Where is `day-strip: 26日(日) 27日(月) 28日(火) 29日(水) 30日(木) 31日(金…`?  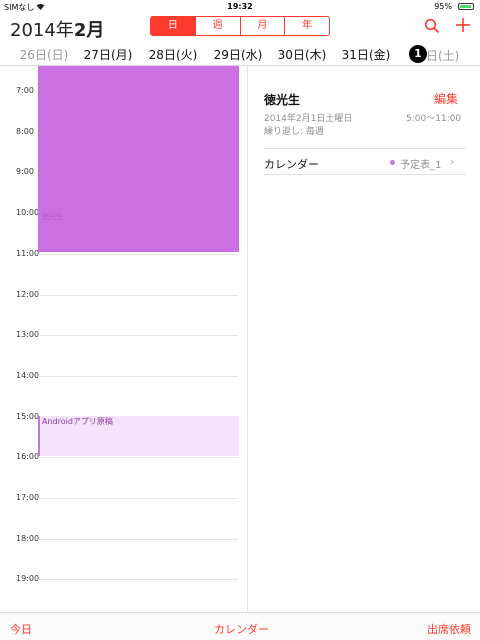 day-strip: 26日(日) 27日(月) 28日(火) 29日(水) 30日(木) 31日(金… is located at coordinates (240, 56).